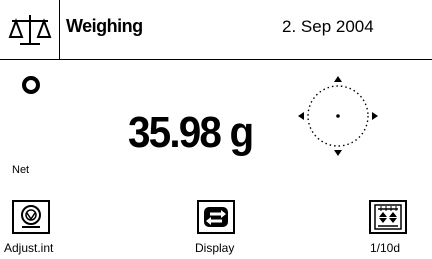  What do you see at coordinates (29, 248) in the screenshot?
I see `adjust-int-label: Adjust.int` at bounding box center [29, 248].